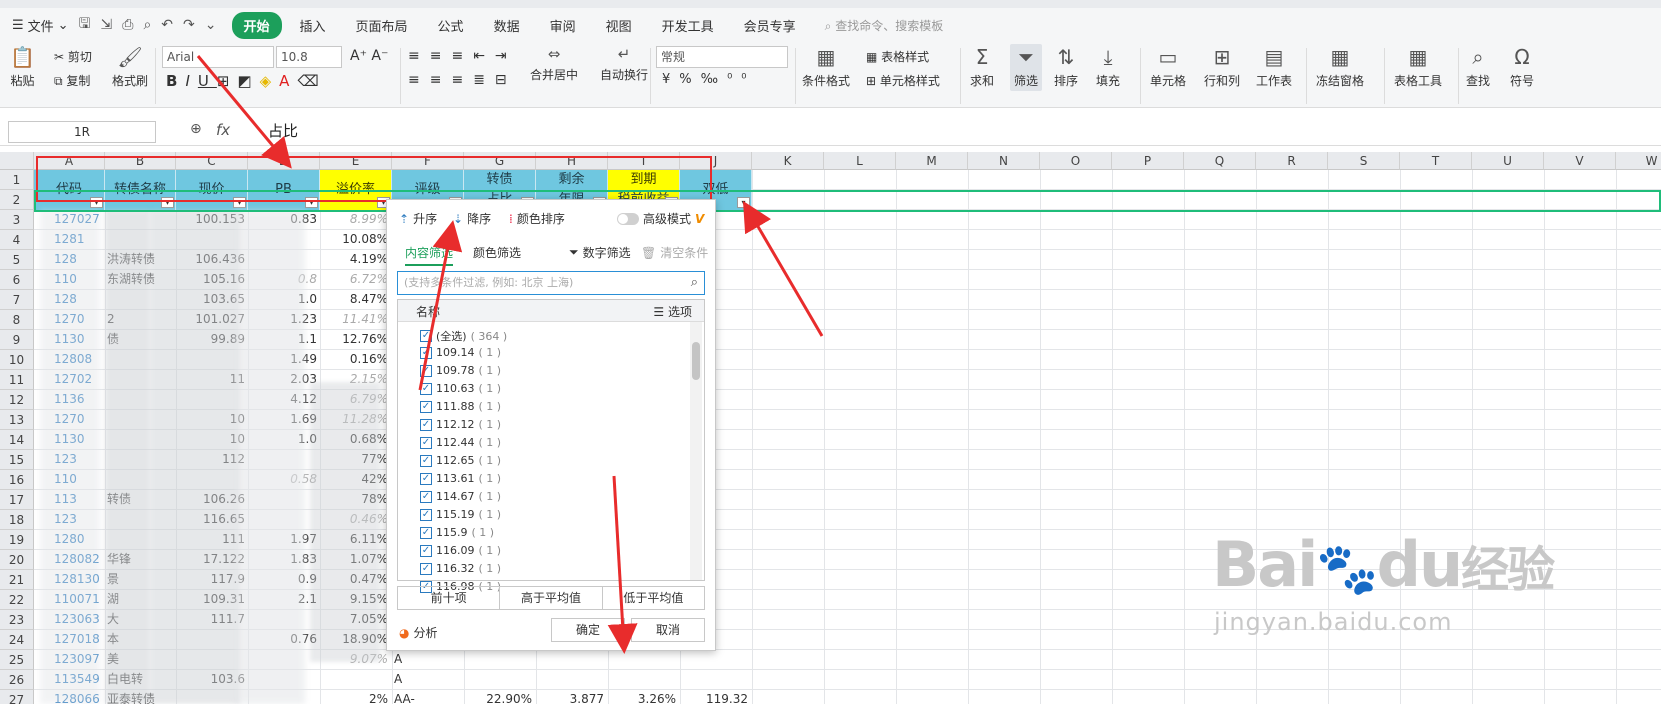 The height and width of the screenshot is (704, 1661). What do you see at coordinates (674, 252) in the screenshot?
I see `clear-condition-button: 🗑 清空条件` at bounding box center [674, 252].